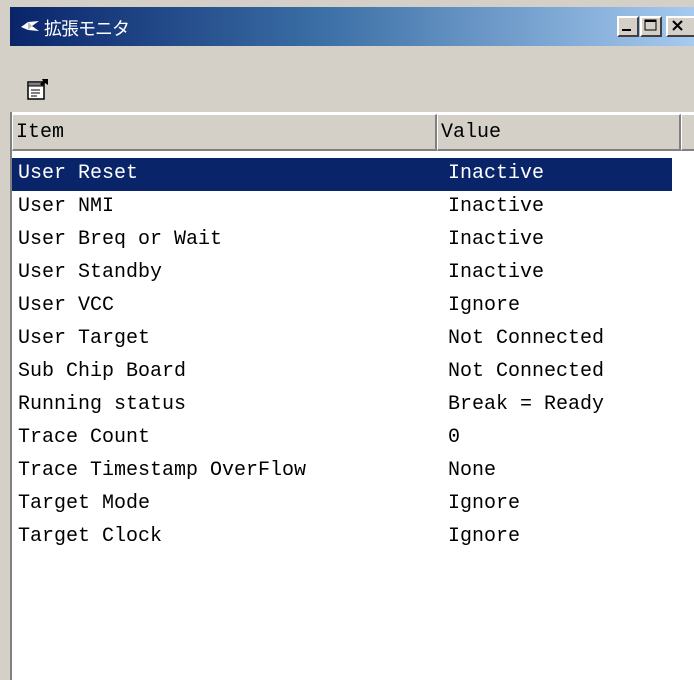 This screenshot has height=680, width=694. Describe the element at coordinates (90, 536) in the screenshot. I see `item-name: Target Clock` at that location.